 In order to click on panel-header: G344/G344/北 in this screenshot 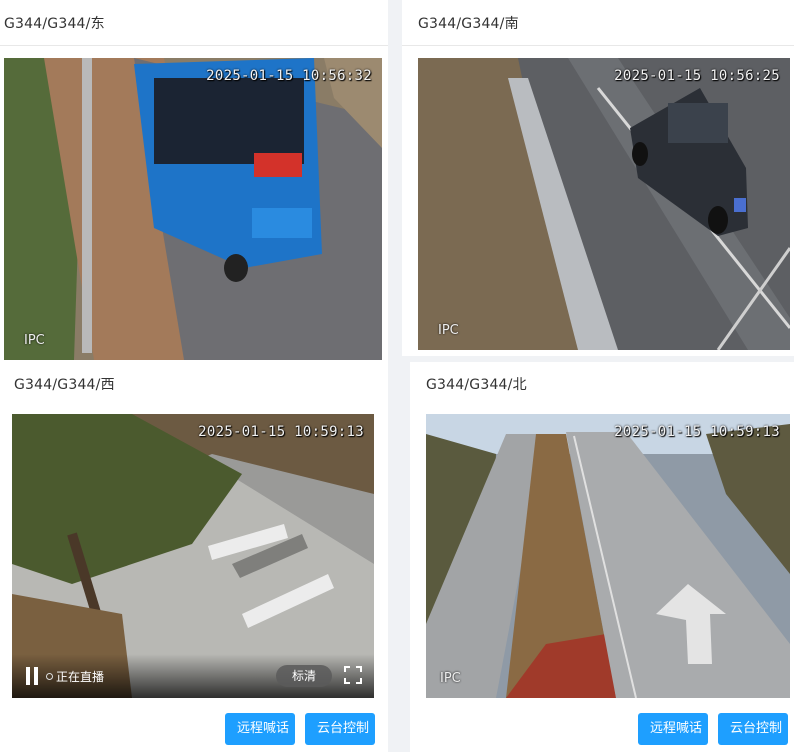, I will do `click(602, 385)`.